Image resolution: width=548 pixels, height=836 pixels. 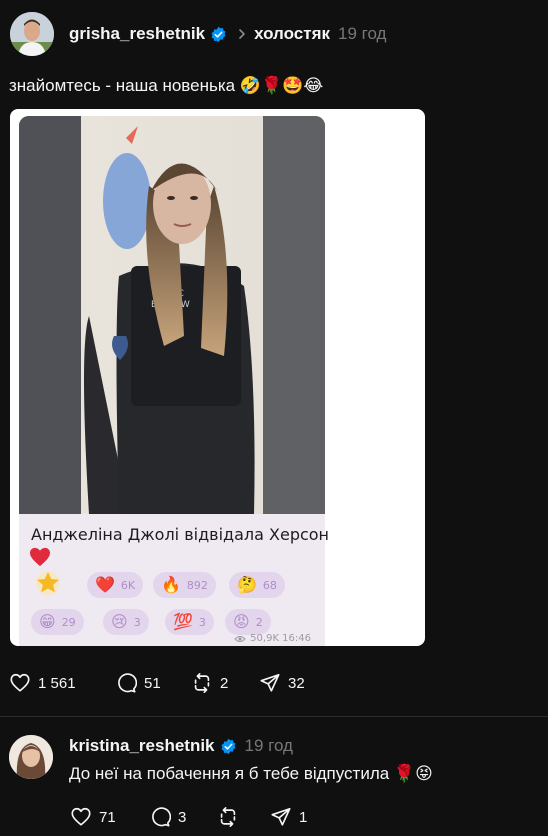 What do you see at coordinates (227, 34) in the screenshot?
I see `post-header: grisha_reshetnik холостяк 19 год` at bounding box center [227, 34].